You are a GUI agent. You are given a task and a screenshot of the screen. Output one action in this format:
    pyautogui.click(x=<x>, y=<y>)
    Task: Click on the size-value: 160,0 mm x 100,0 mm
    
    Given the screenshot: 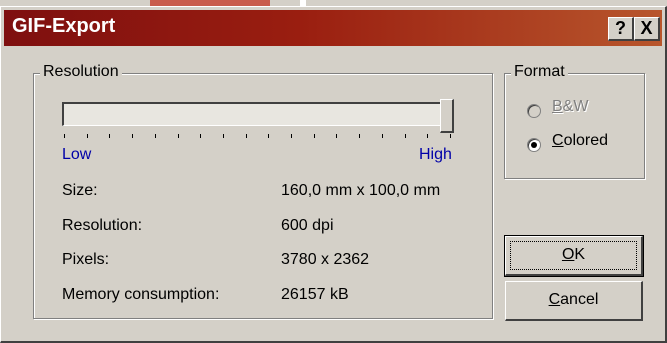 What is the action you would take?
    pyautogui.click(x=361, y=190)
    